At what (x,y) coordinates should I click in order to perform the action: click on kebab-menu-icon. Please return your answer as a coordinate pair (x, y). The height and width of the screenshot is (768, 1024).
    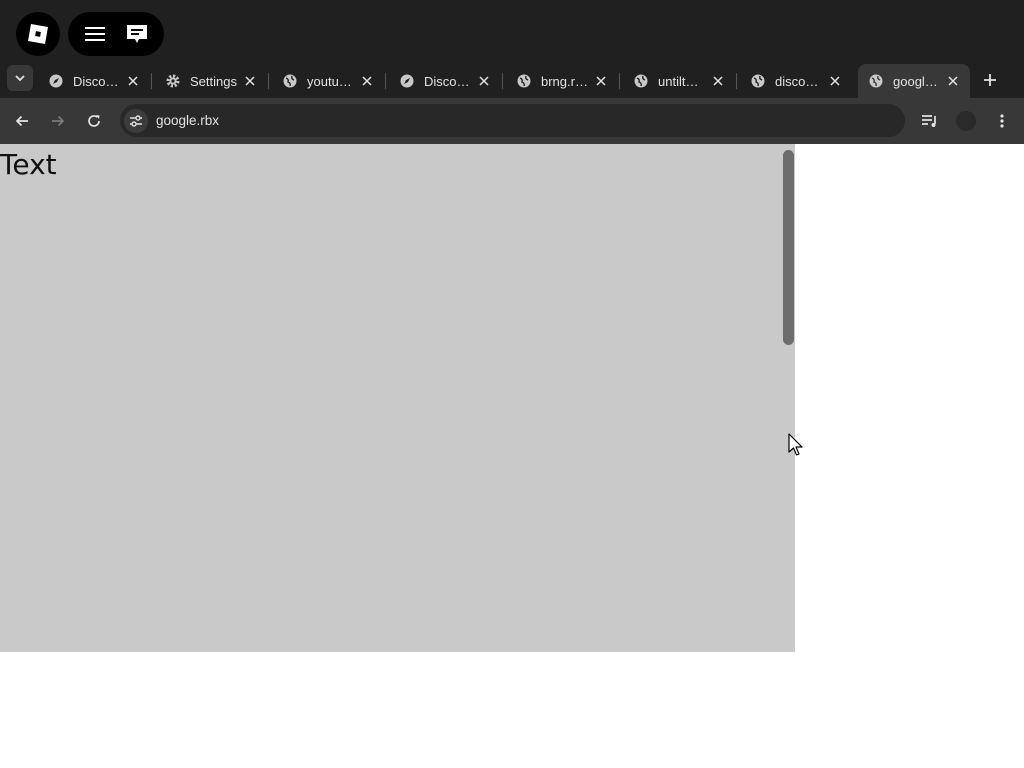
    Looking at the image, I should click on (1002, 121).